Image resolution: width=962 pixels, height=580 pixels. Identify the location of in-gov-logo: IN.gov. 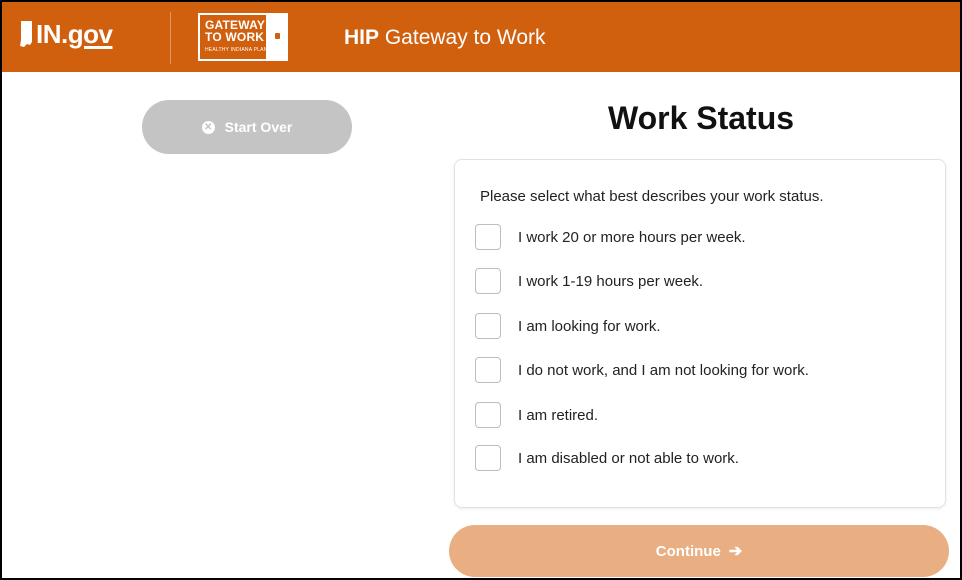
(65, 34).